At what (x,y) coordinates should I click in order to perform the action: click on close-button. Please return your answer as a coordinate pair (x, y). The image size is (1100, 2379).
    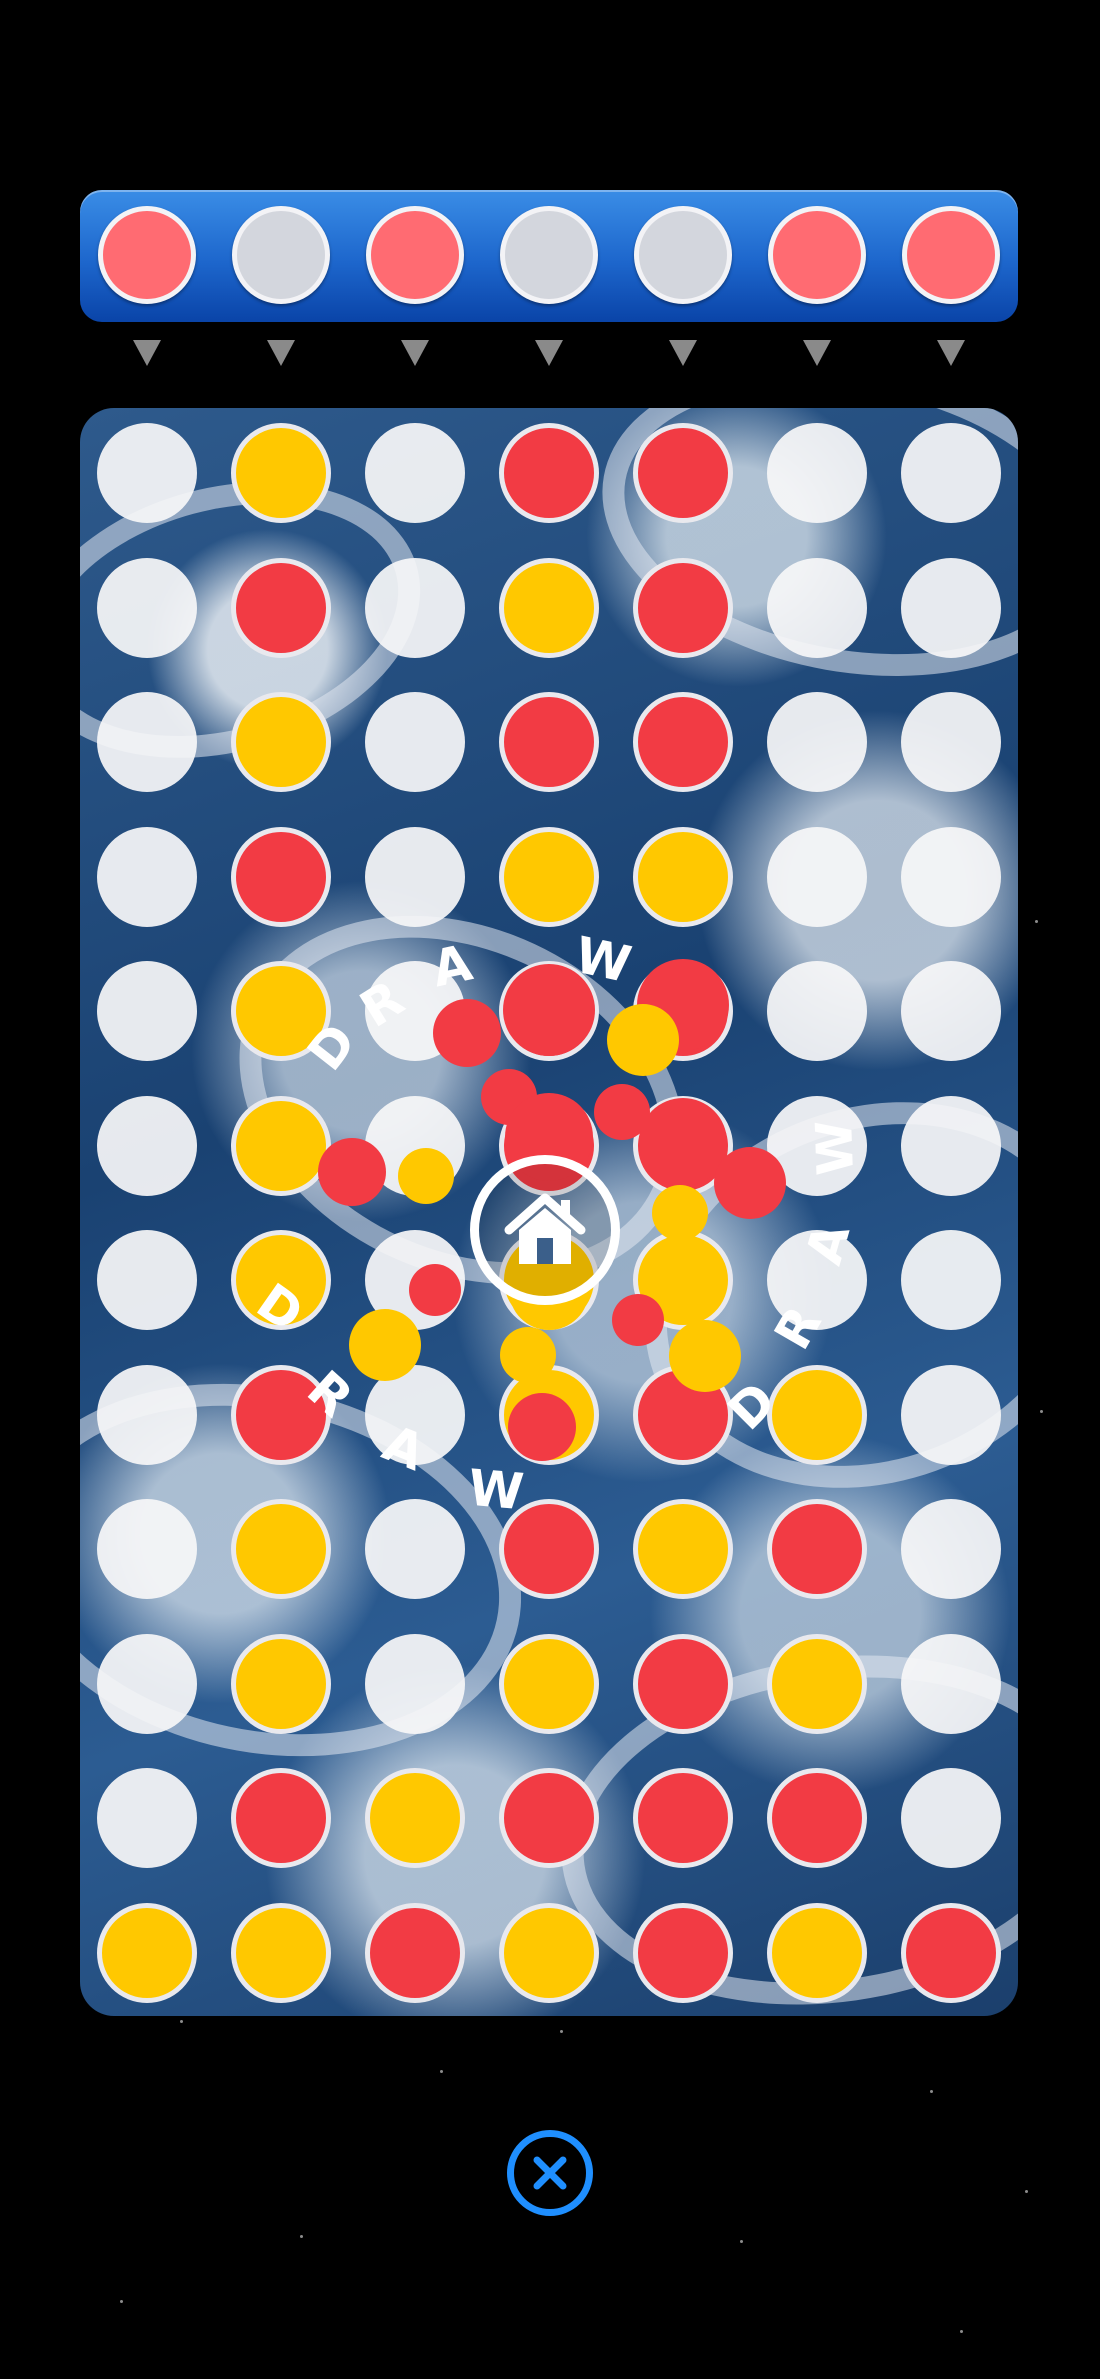
    Looking at the image, I should click on (550, 2173).